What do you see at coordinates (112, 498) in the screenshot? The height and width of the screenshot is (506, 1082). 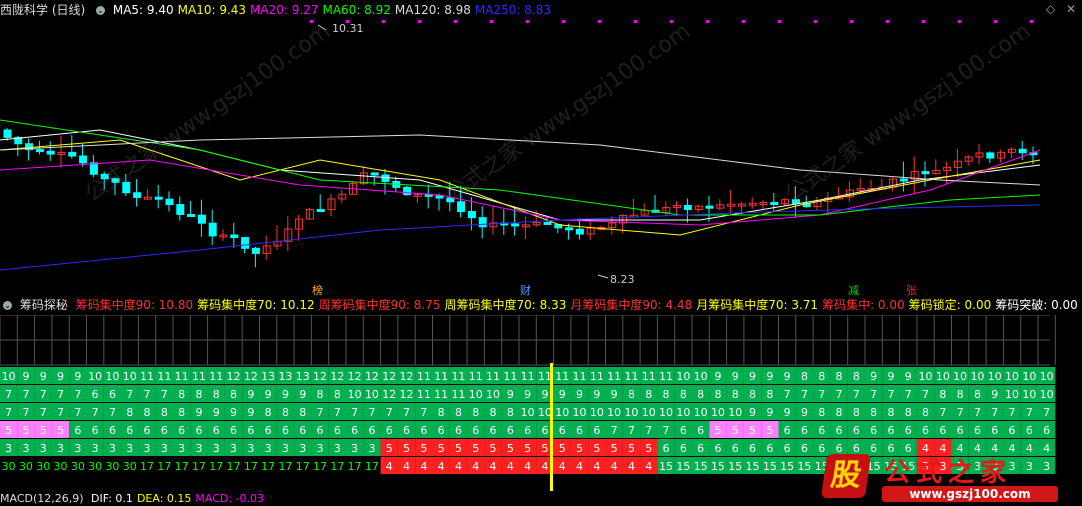 I see `macd-value-0: DIF: 0.1` at bounding box center [112, 498].